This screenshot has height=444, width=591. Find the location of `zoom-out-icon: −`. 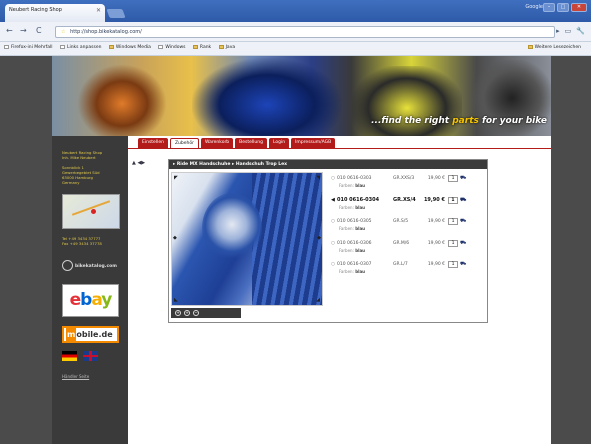

zoom-out-icon: − is located at coordinates (196, 313).